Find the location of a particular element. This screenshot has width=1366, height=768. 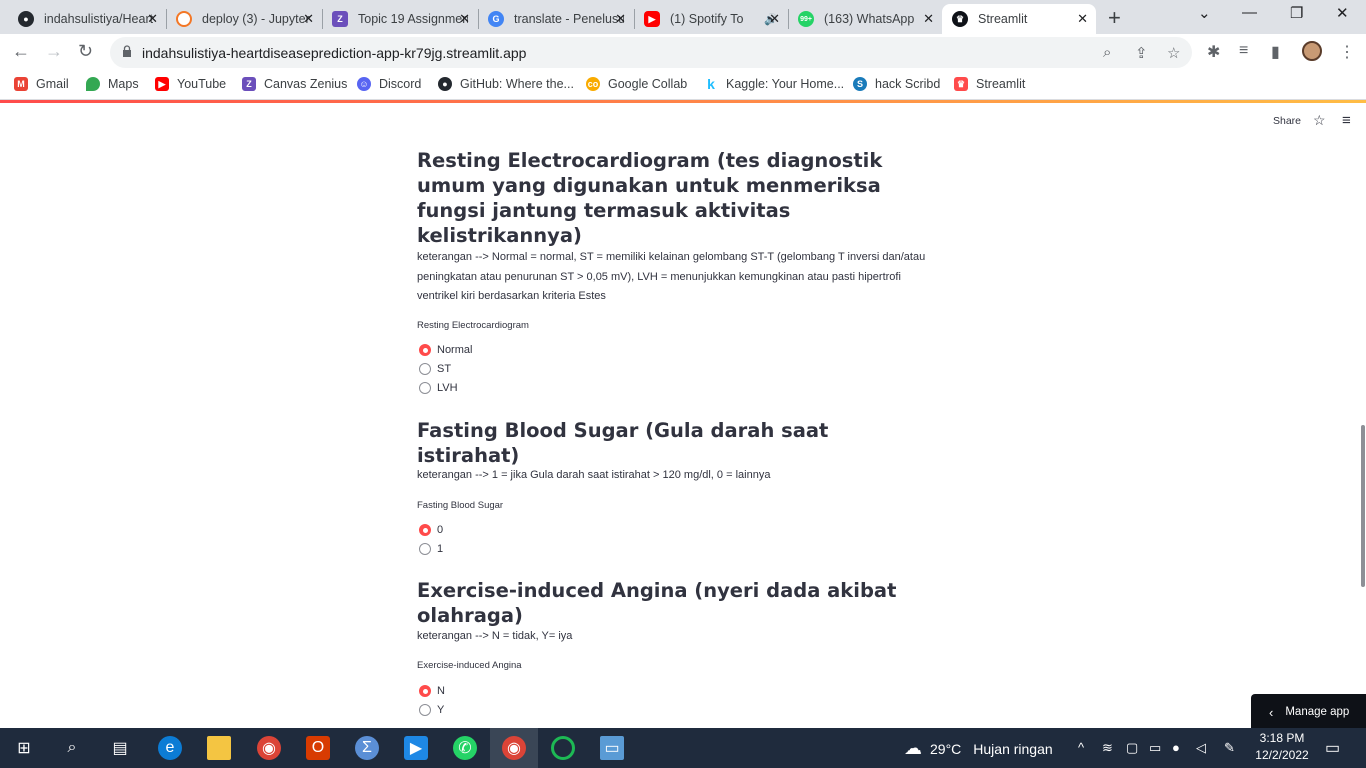

bookmark-discord: ☺ Discord is located at coordinates (389, 84).